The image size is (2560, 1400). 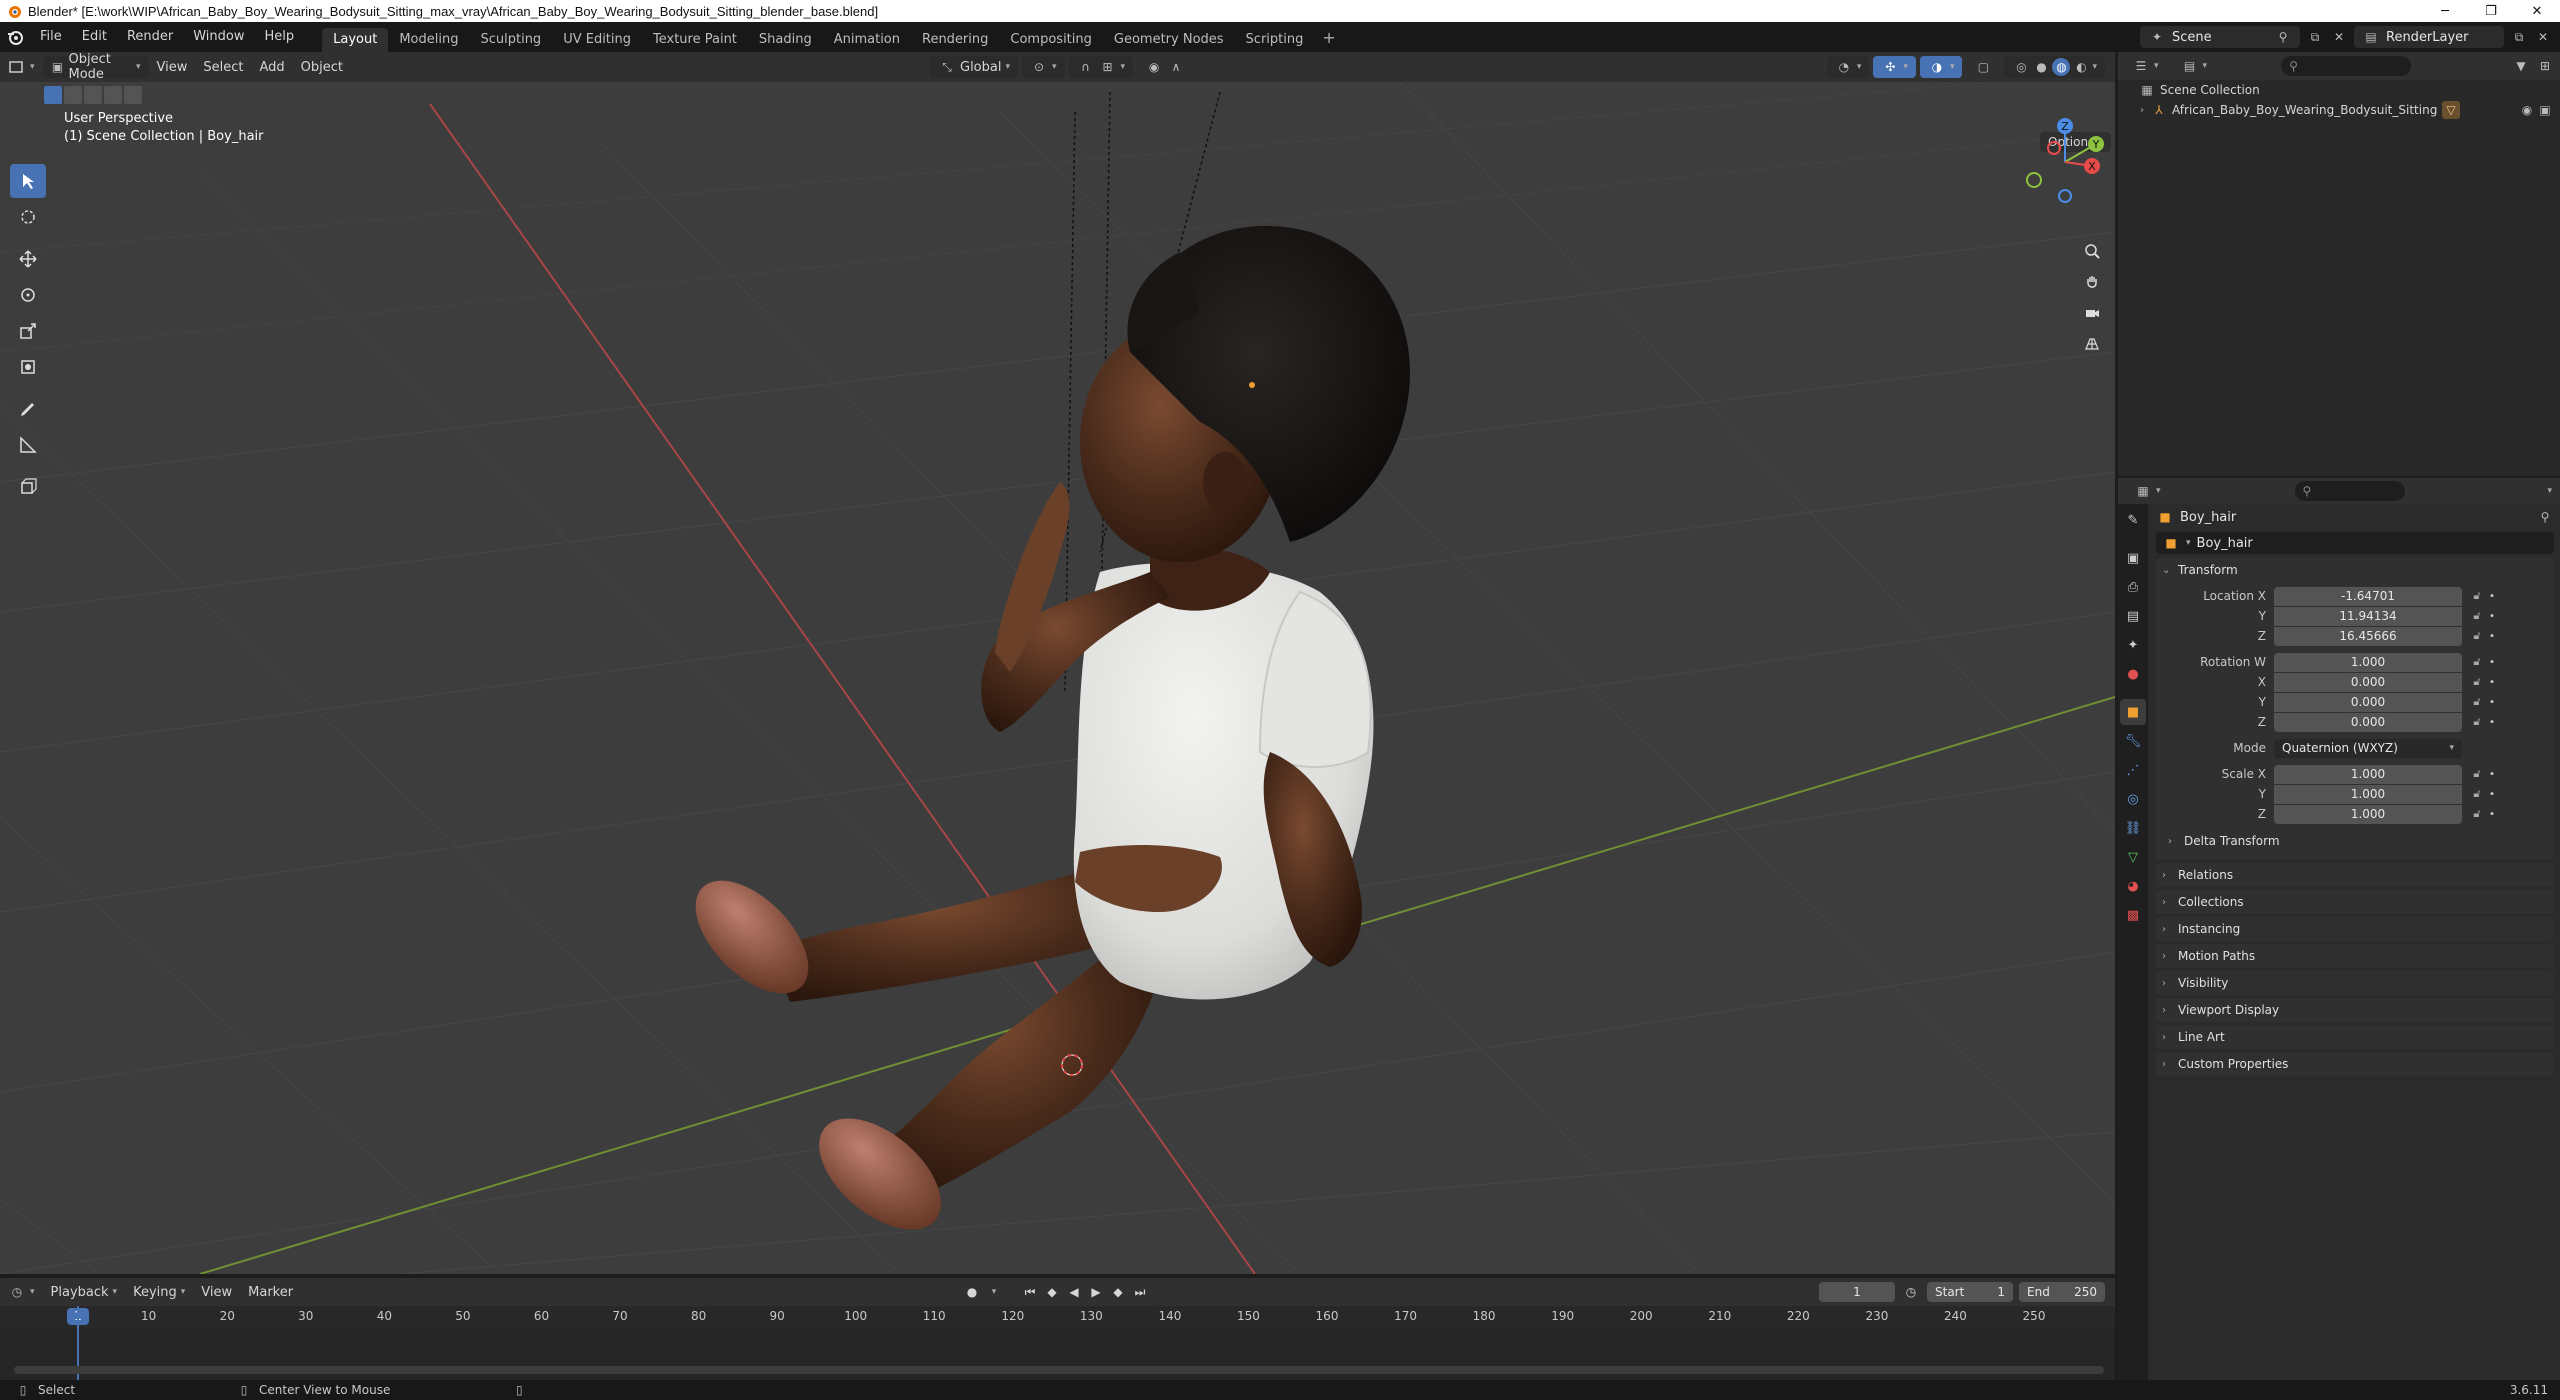 I want to click on viewport-display-panel: › Viewport Display, so click(x=2355, y=1010).